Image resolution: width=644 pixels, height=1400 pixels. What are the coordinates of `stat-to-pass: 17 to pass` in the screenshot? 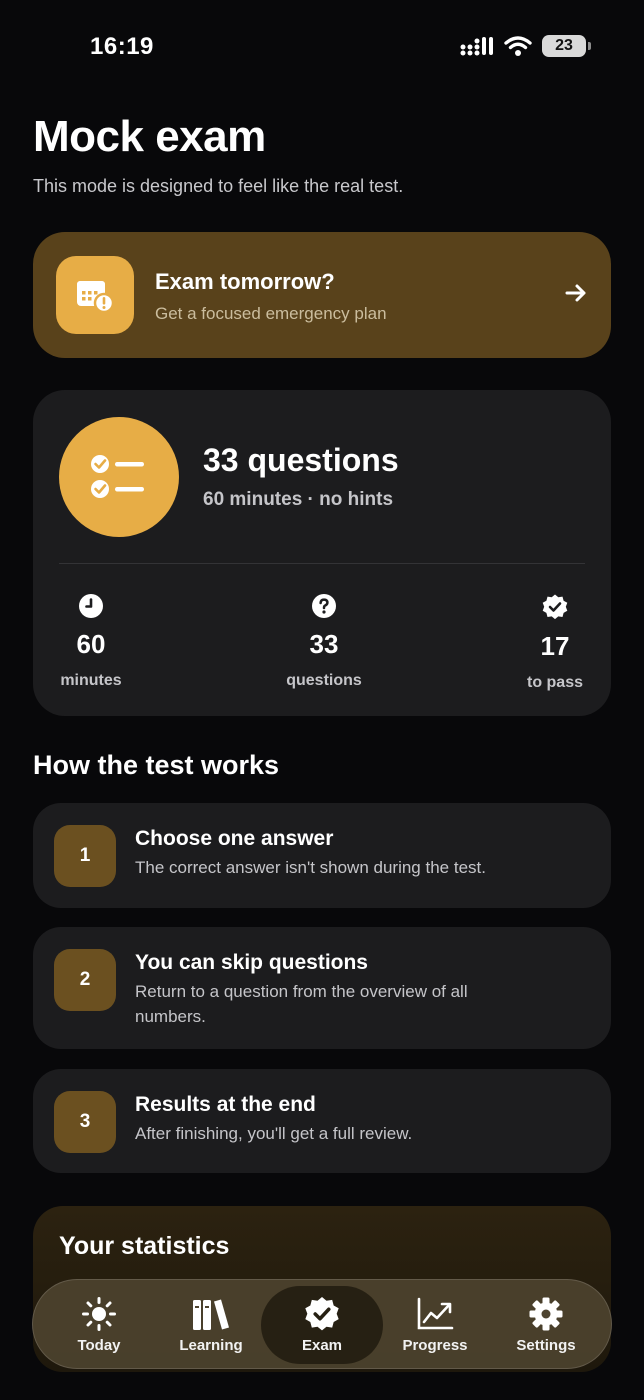 It's located at (555, 642).